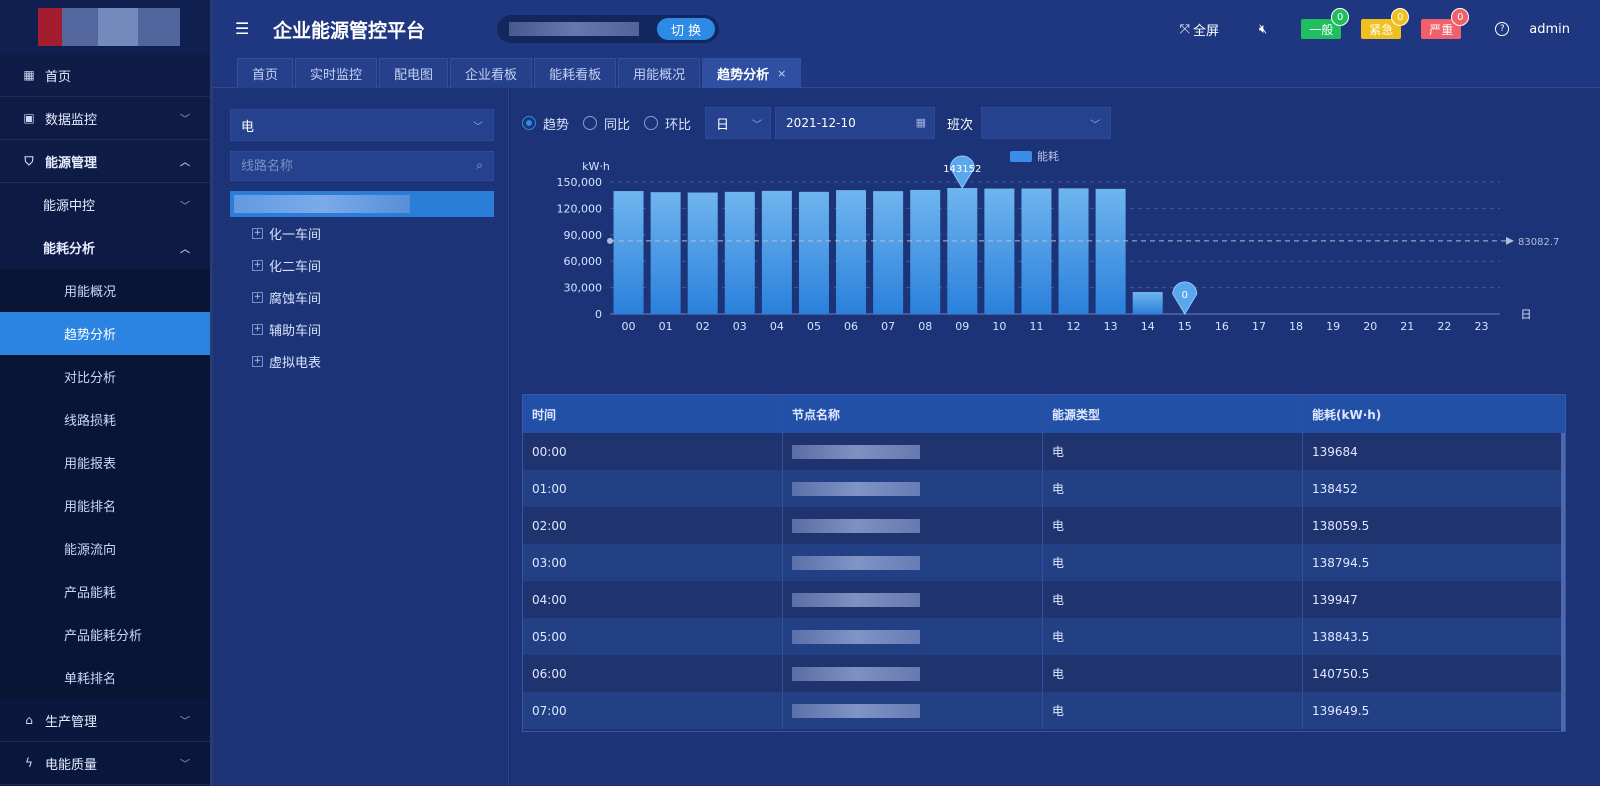 Image resolution: width=1600 pixels, height=786 pixels. Describe the element at coordinates (921, 122) in the screenshot. I see `calendar-icon: ▦` at that location.